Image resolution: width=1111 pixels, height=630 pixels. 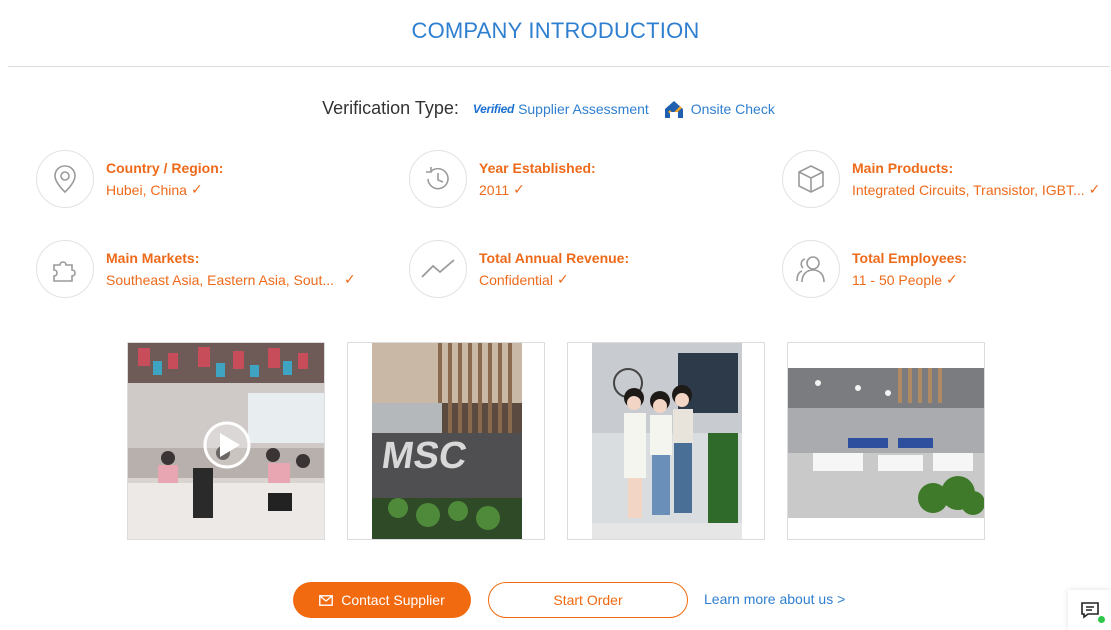 I want to click on info-label: Year Established:, so click(x=537, y=168).